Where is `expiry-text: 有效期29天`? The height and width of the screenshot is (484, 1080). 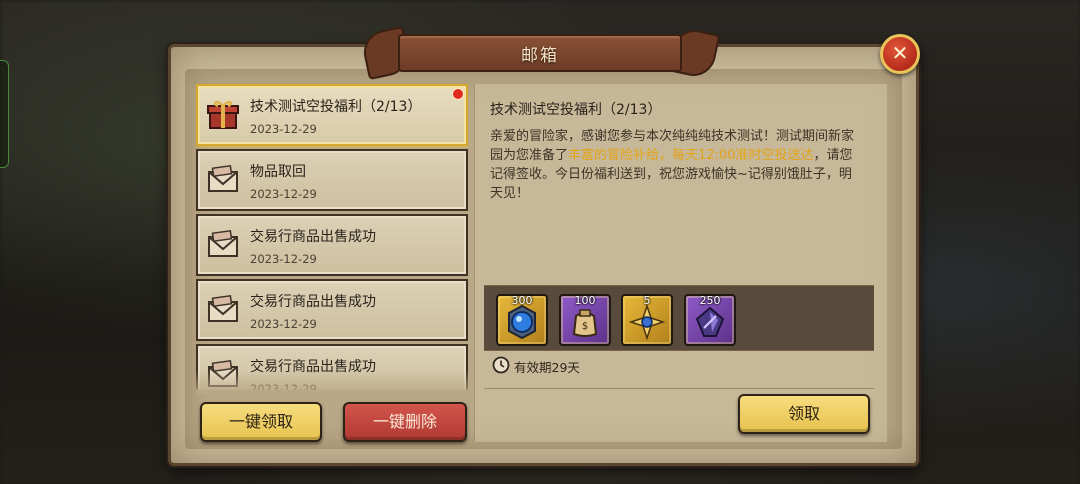 expiry-text: 有效期29天 is located at coordinates (547, 367).